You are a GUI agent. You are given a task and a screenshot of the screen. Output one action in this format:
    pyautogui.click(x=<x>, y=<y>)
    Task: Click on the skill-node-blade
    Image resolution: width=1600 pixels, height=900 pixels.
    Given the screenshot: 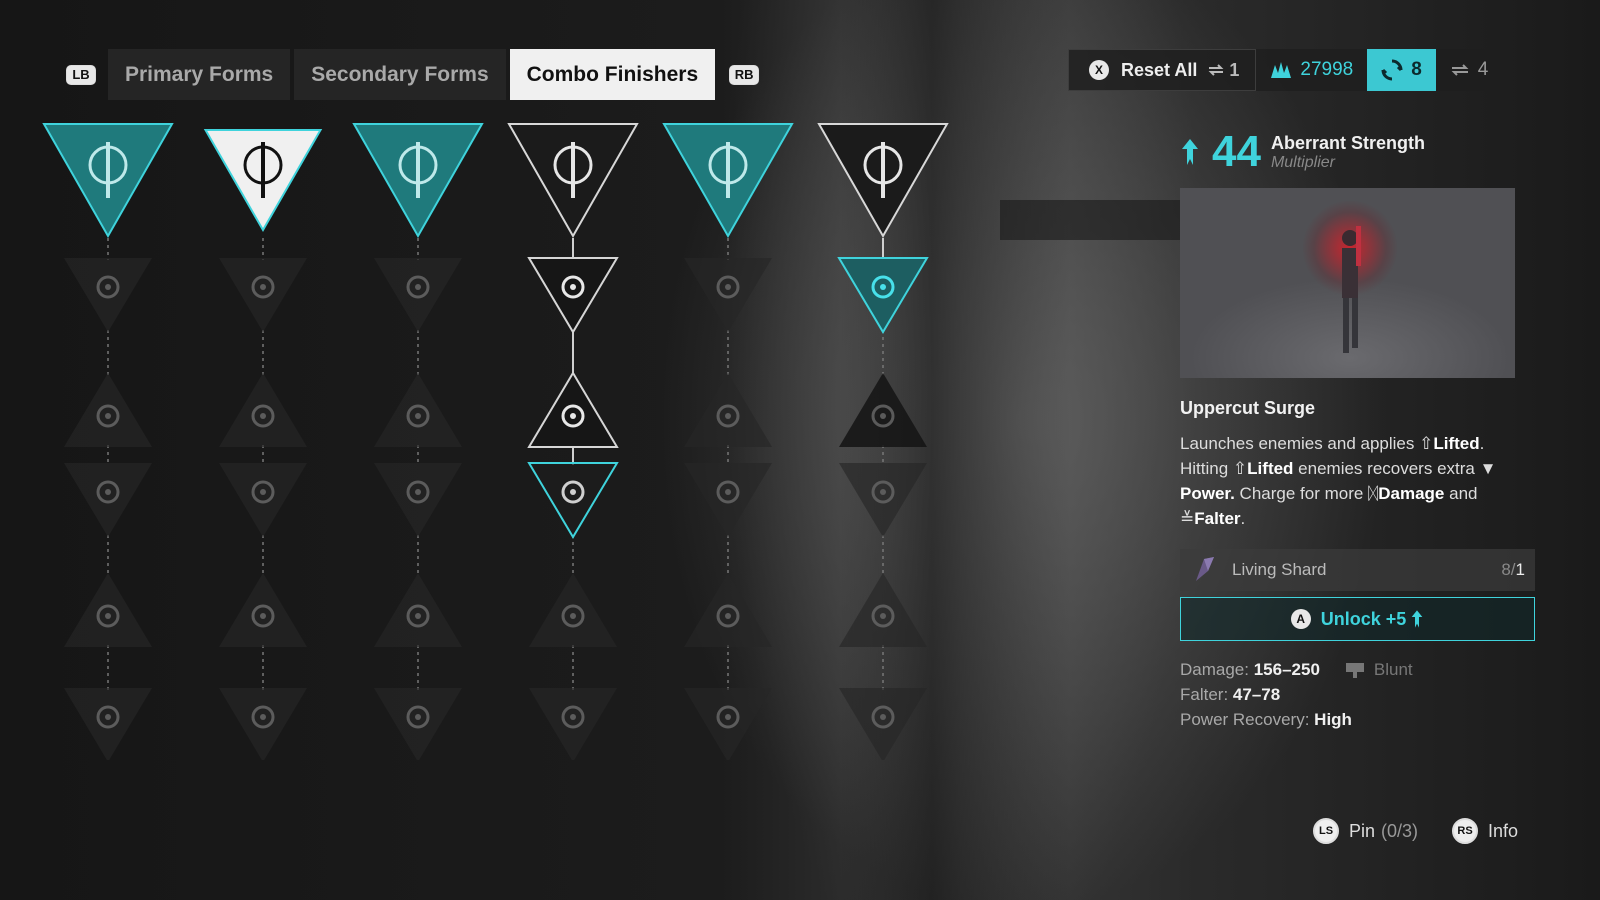 What is the action you would take?
    pyautogui.click(x=418, y=181)
    